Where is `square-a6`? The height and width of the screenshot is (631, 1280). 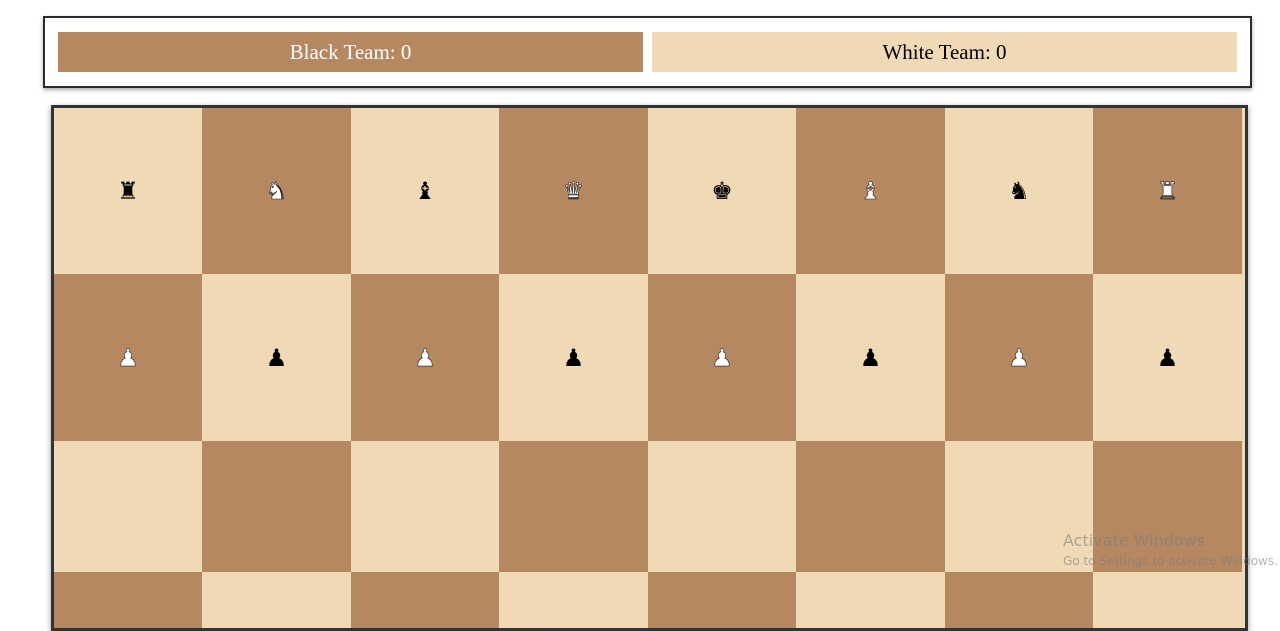 square-a6 is located at coordinates (128, 506).